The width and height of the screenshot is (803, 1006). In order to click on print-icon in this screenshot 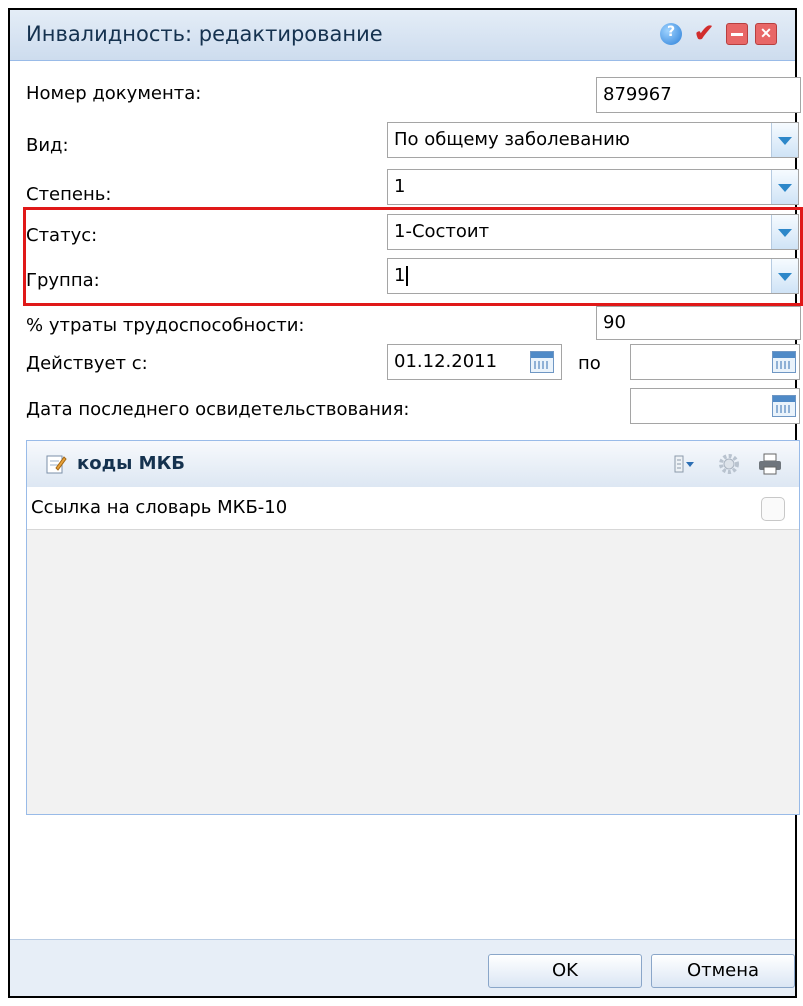, I will do `click(770, 464)`.